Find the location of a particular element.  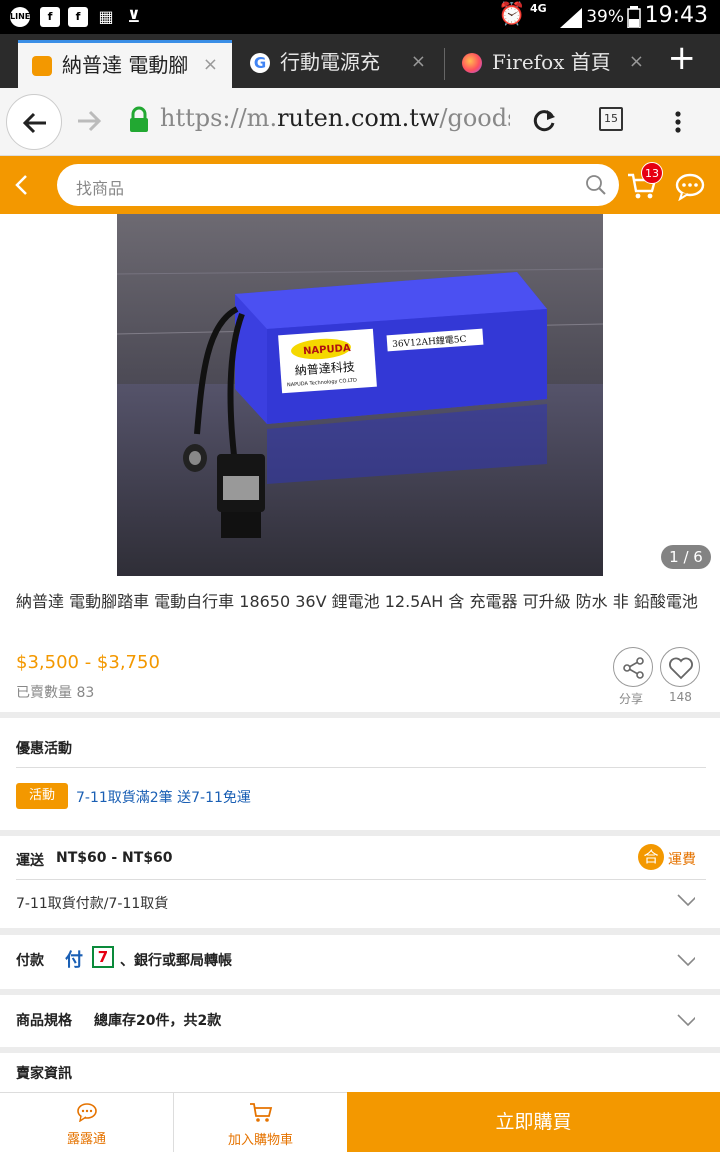

payment-methods: 、銀行或郵局轉帳 is located at coordinates (176, 961).